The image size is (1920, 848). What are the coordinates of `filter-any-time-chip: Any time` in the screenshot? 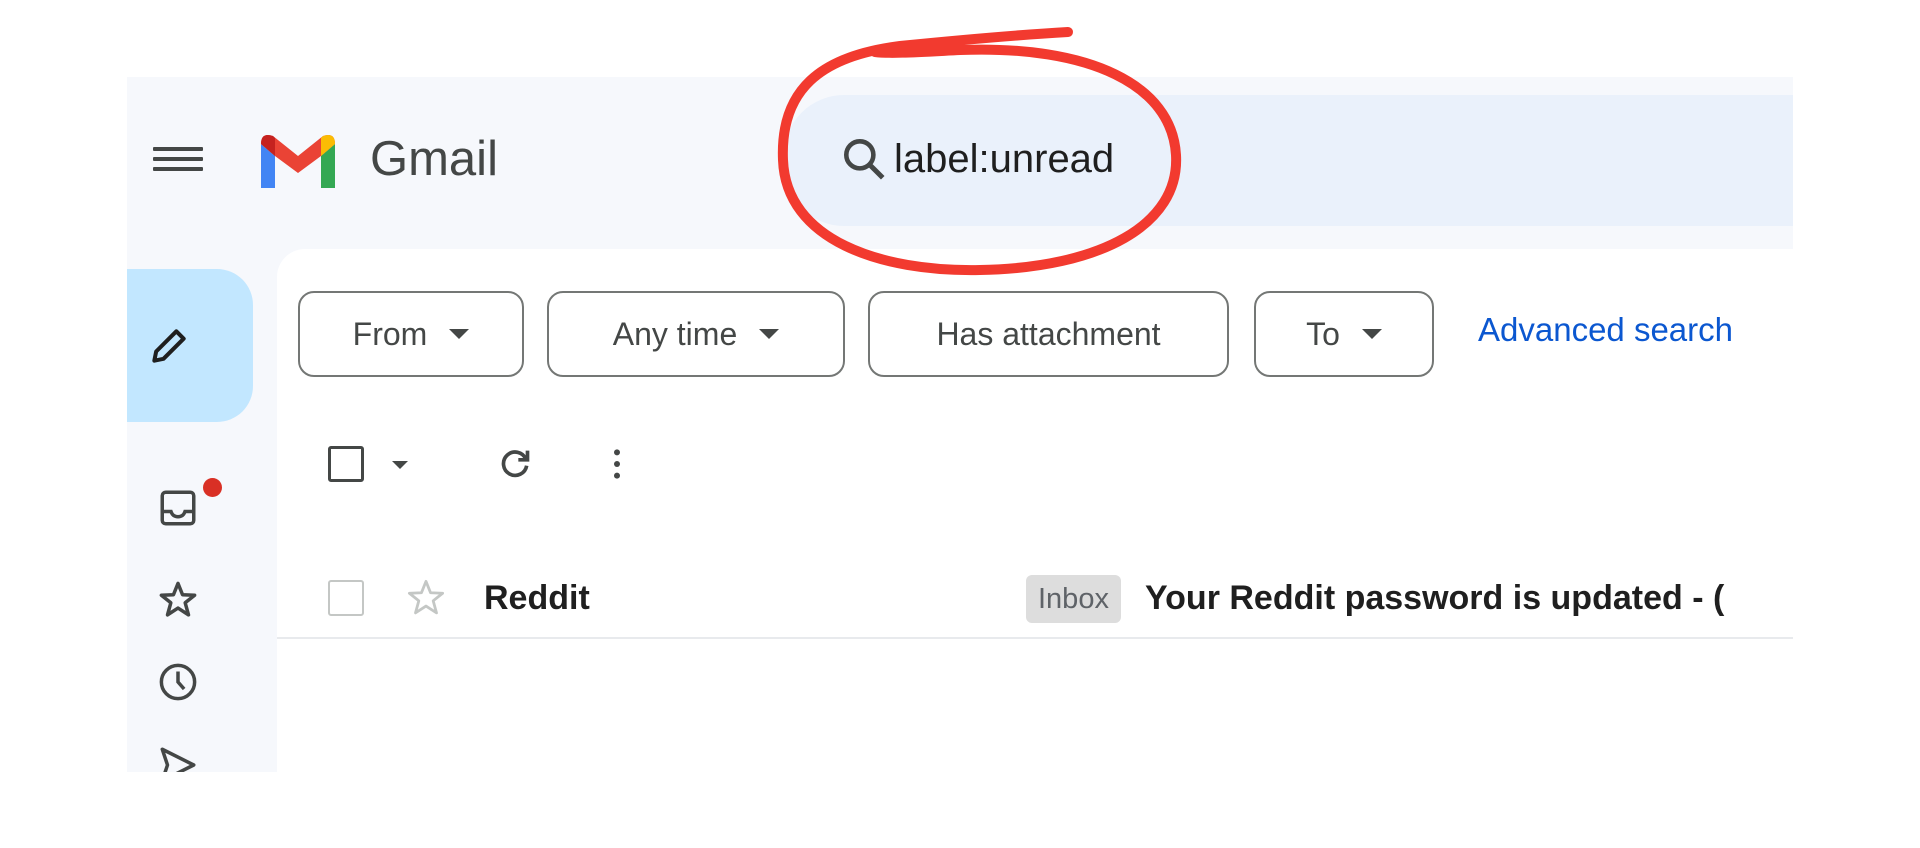 It's located at (696, 334).